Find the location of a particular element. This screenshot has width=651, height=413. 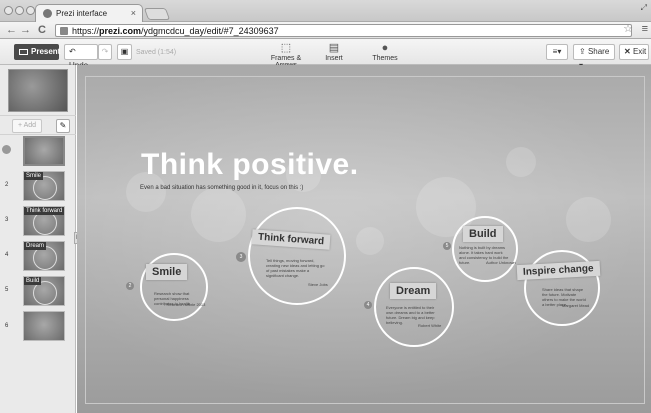

settings-menu-button: ≡▾ is located at coordinates (557, 52).